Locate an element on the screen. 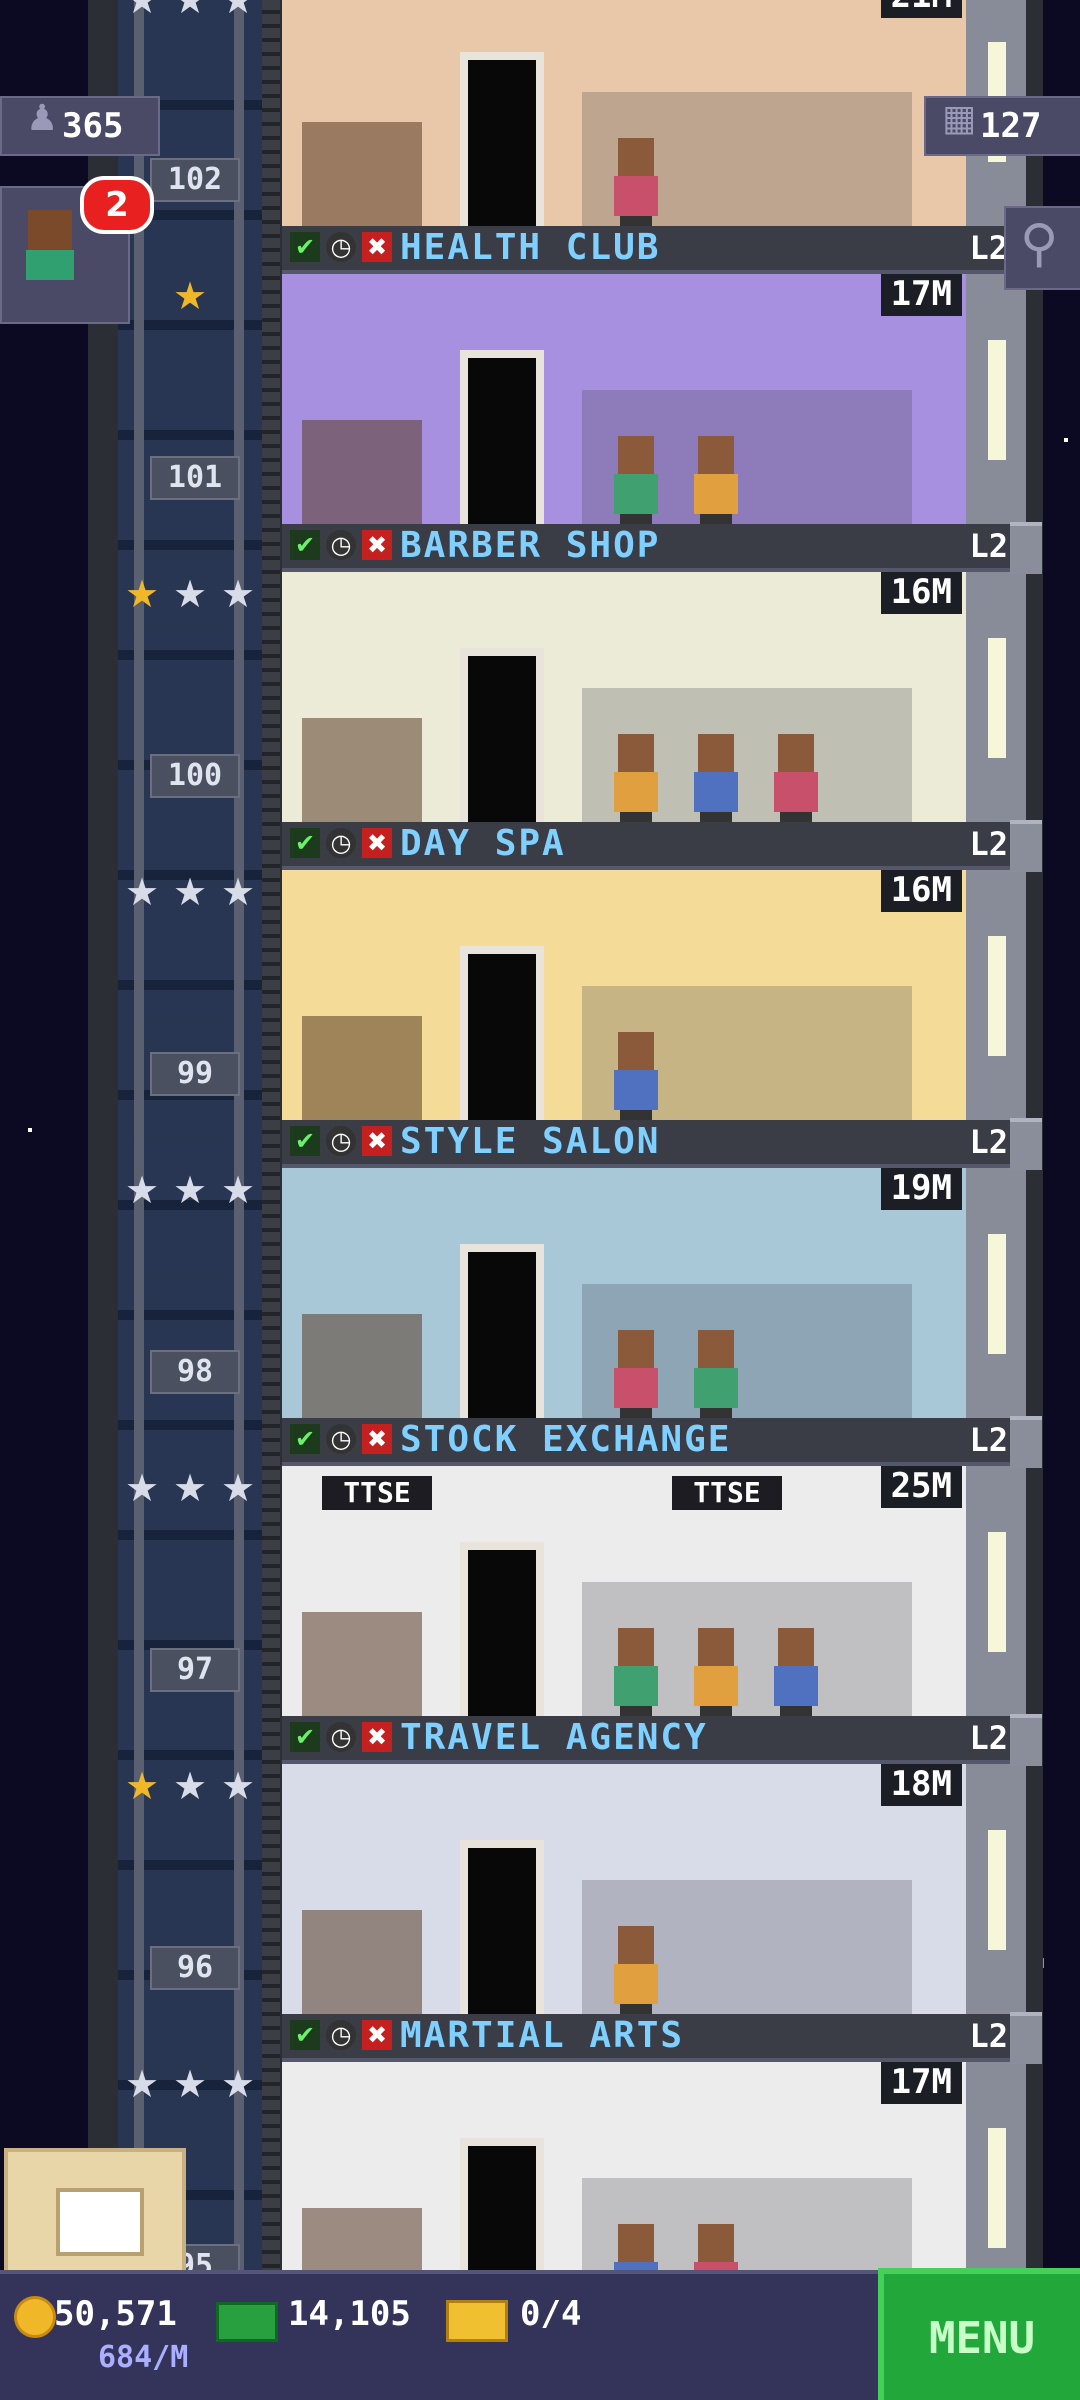  earnings-label: 25M is located at coordinates (921, 1486).